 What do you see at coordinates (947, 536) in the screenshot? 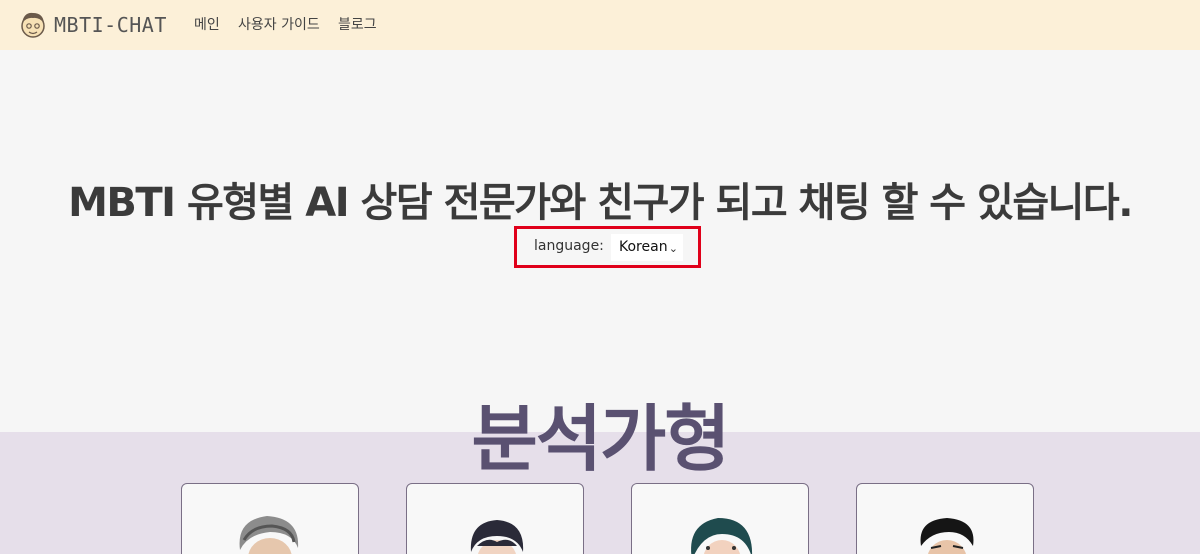
I see `avatar-black-hair-man` at bounding box center [947, 536].